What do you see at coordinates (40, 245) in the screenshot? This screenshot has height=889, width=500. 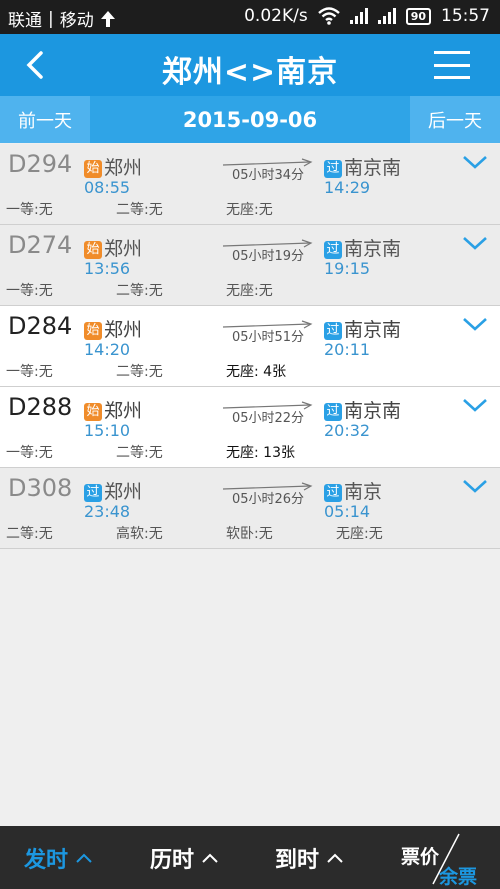 I see `train-number: D274` at bounding box center [40, 245].